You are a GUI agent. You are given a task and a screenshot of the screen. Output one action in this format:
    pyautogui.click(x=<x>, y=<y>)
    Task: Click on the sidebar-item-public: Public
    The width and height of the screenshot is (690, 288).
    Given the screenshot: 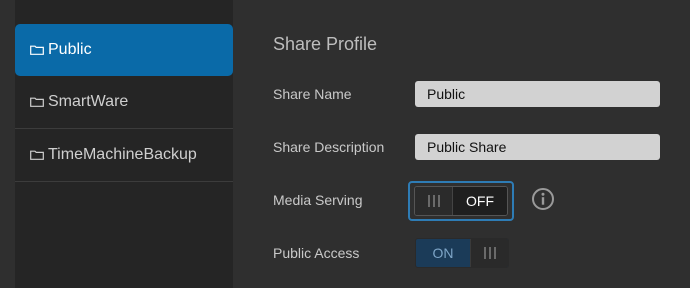 What is the action you would take?
    pyautogui.click(x=124, y=50)
    